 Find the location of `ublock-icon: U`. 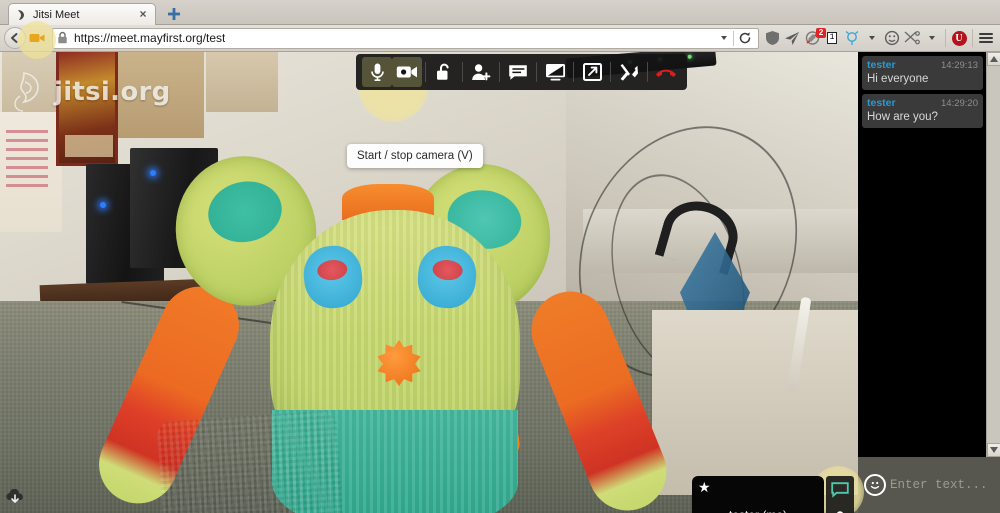

ublock-icon: U is located at coordinates (959, 38).